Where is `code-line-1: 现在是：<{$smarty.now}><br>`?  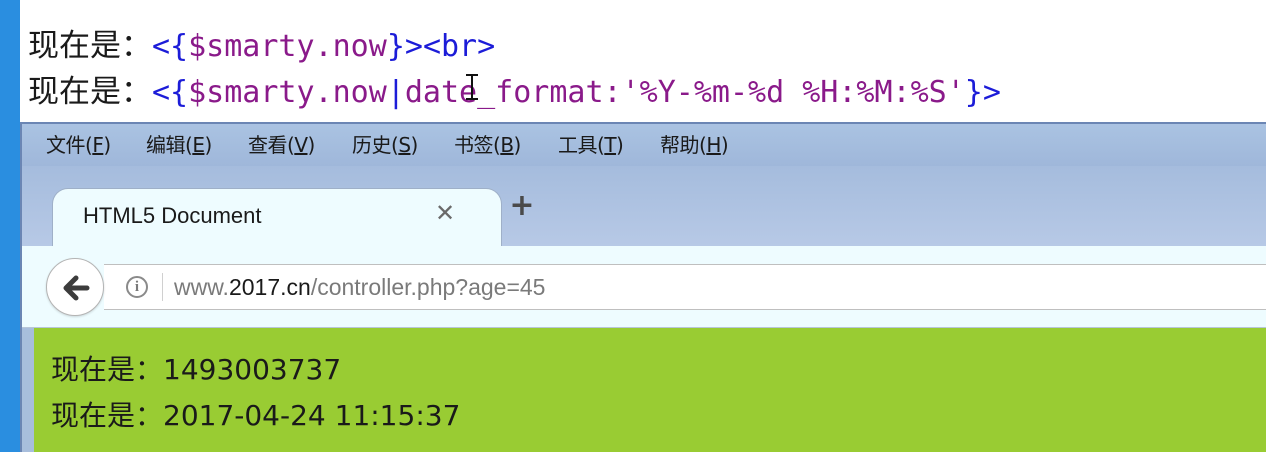
code-line-1: 现在是：<{$smarty.now}><br> is located at coordinates (261, 46).